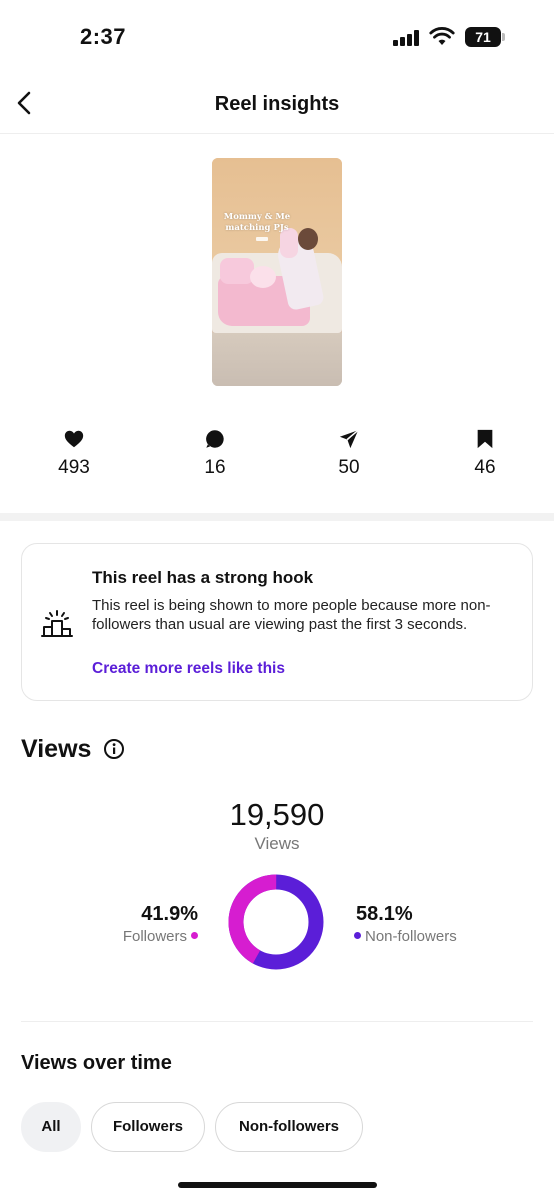 The height and width of the screenshot is (1200, 554). I want to click on shares-count: 50, so click(349, 467).